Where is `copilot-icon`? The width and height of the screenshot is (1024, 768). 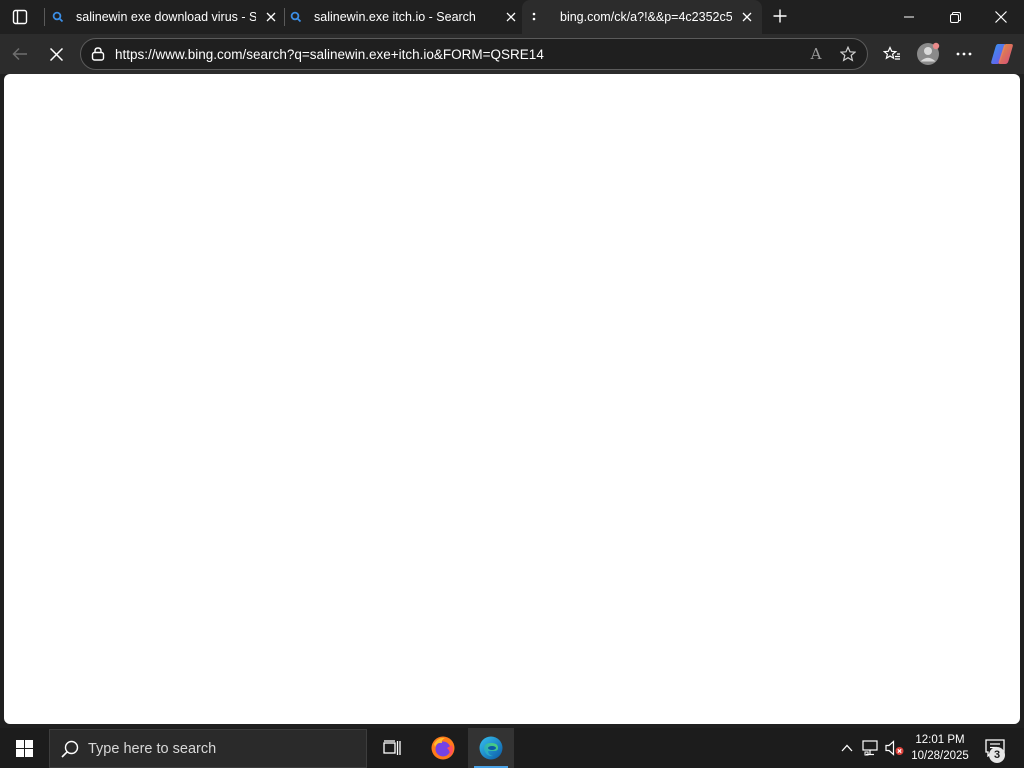 copilot-icon is located at coordinates (1002, 54).